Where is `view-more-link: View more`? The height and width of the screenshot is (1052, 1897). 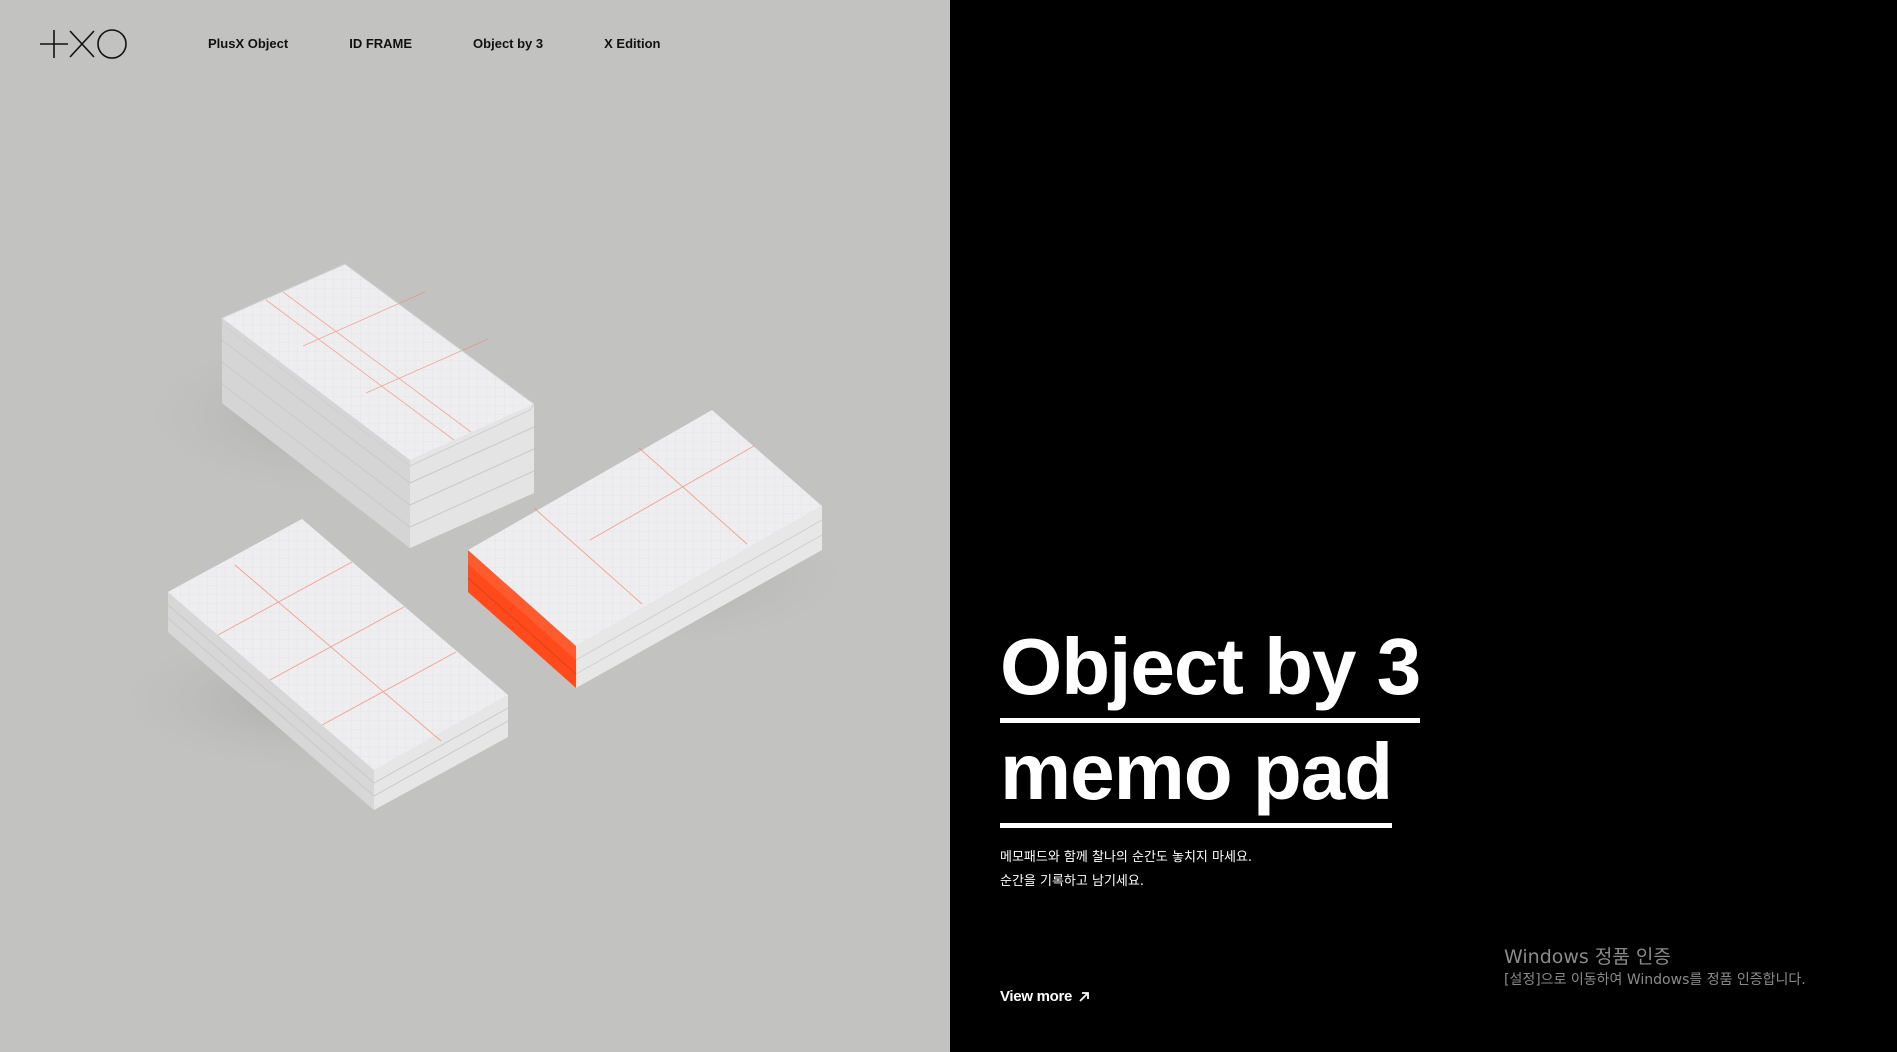
view-more-link: View more is located at coordinates (1045, 996).